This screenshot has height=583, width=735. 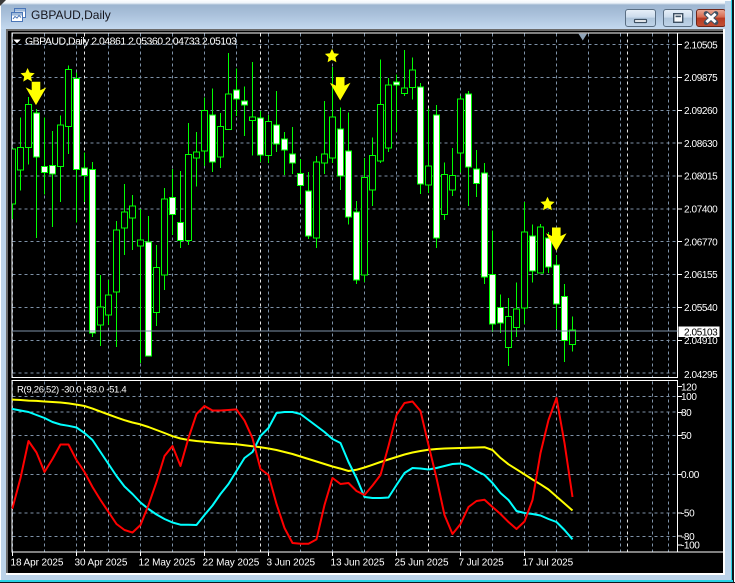 What do you see at coordinates (701, 332) in the screenshot?
I see `svg-text: 2.05103` at bounding box center [701, 332].